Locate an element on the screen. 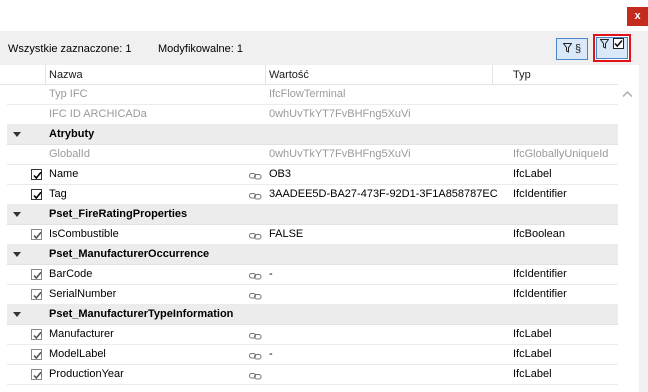 This screenshot has height=392, width=648. property-type: IfcBoolean is located at coordinates (539, 234).